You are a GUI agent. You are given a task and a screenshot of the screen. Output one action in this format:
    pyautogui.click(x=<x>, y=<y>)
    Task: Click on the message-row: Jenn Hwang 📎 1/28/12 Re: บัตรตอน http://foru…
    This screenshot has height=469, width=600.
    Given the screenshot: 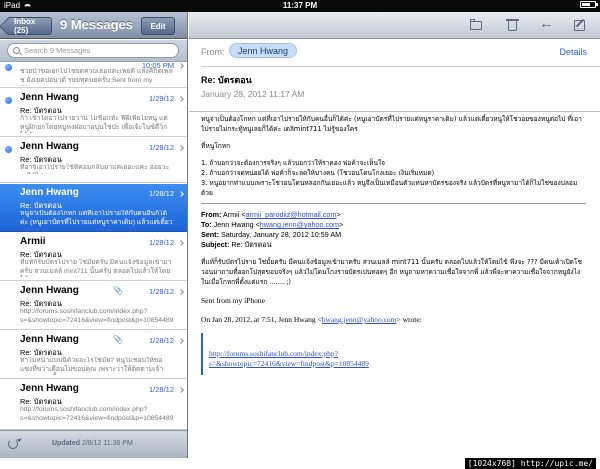 What is the action you would take?
    pyautogui.click(x=93, y=306)
    